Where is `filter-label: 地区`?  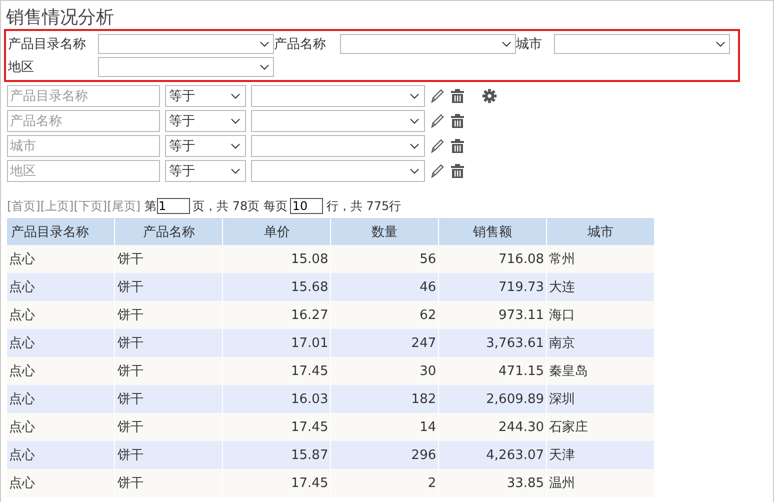
filter-label: 地区 is located at coordinates (21, 67).